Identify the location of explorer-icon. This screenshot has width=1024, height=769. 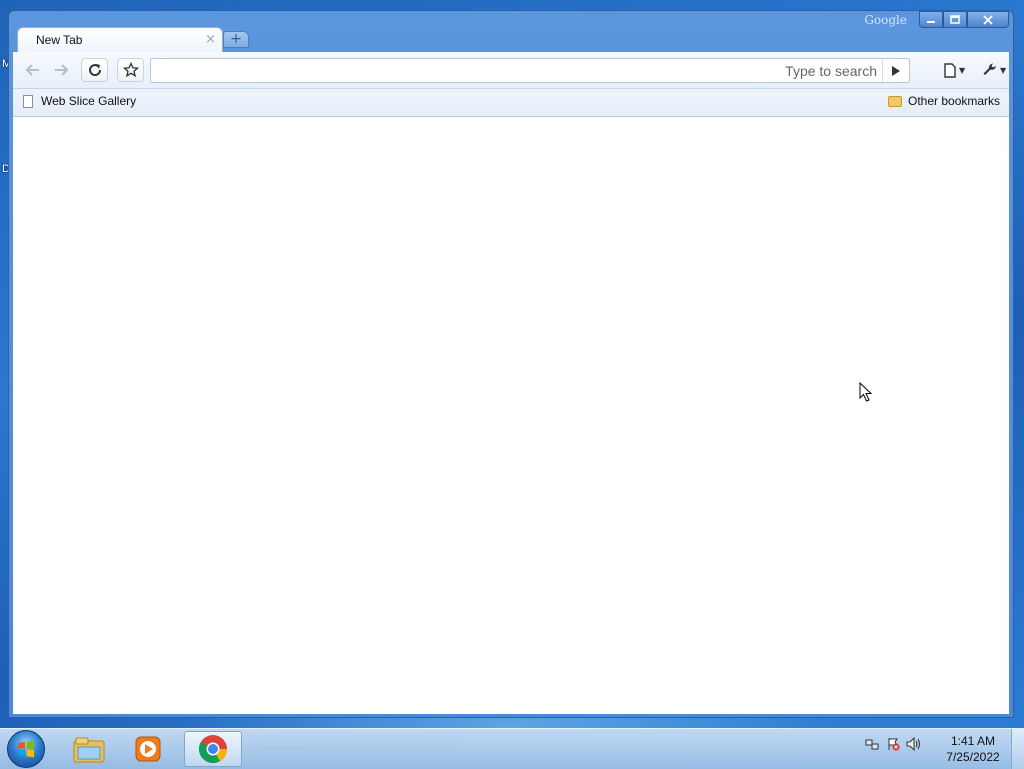
(89, 750).